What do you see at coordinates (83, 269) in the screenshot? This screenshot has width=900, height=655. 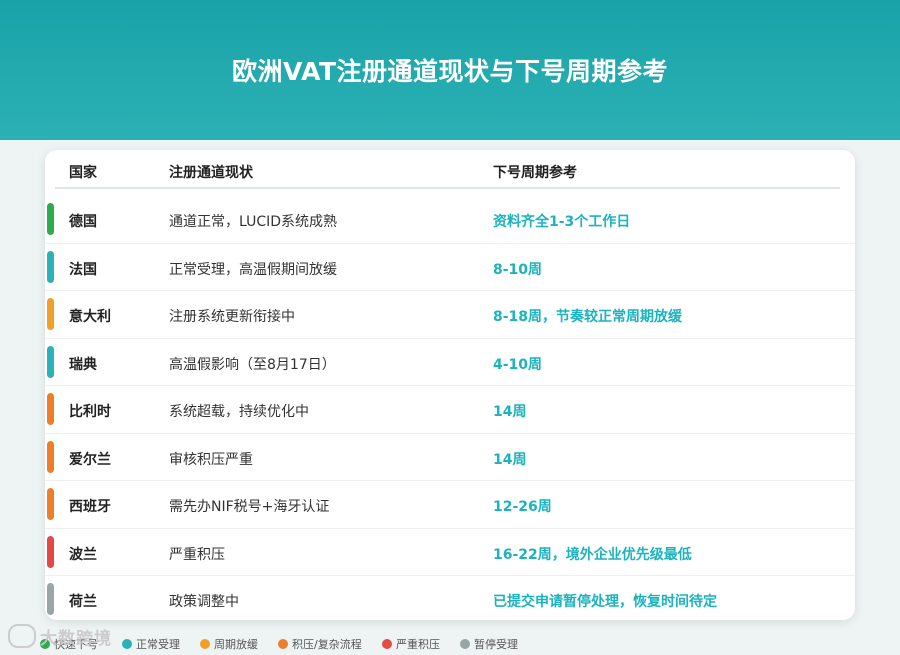 I see `country-name: 法国` at bounding box center [83, 269].